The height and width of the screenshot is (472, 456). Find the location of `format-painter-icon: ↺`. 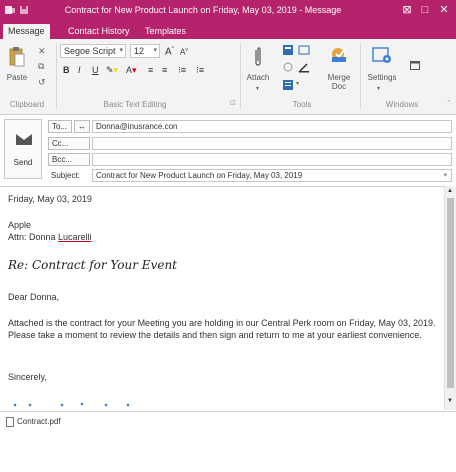

format-painter-icon: ↺ is located at coordinates (42, 82).